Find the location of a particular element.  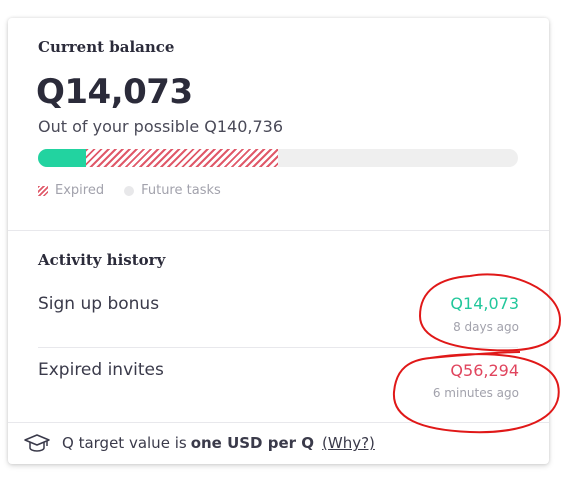

row-divider is located at coordinates (278, 347).